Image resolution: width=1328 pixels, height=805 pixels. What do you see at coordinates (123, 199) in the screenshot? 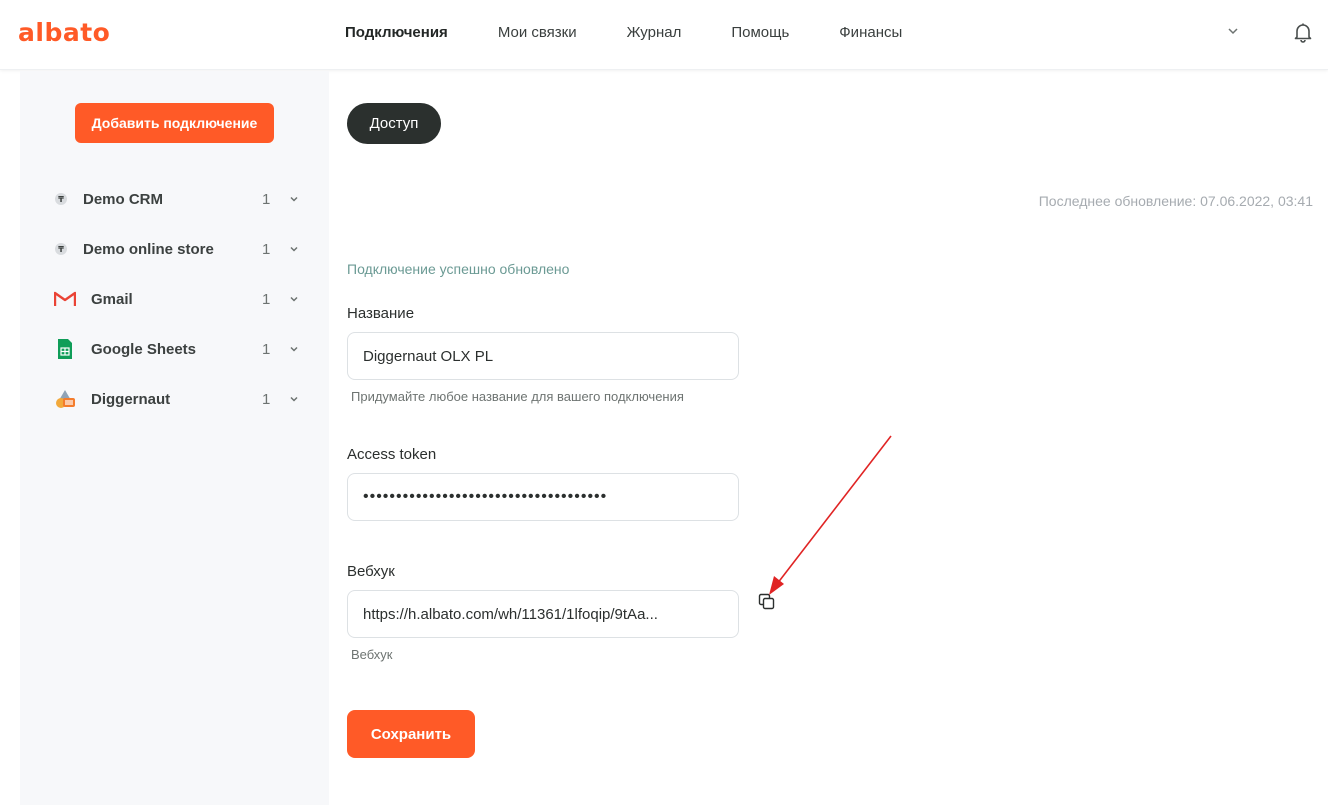
I see `sidebar-item-label: Demo CRM` at bounding box center [123, 199].